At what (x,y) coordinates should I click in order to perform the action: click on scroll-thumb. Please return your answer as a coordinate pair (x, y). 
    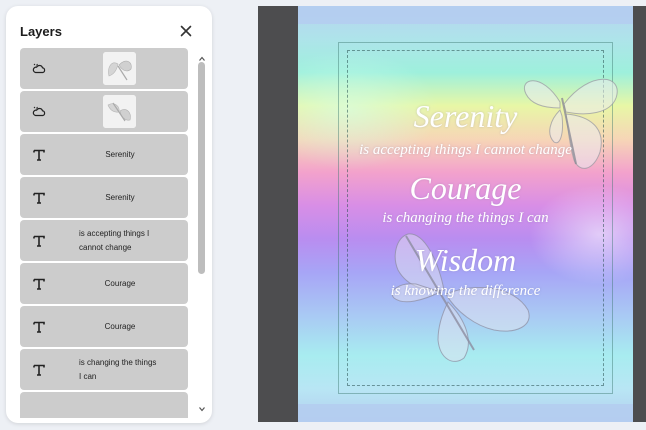
    Looking at the image, I should click on (201, 168).